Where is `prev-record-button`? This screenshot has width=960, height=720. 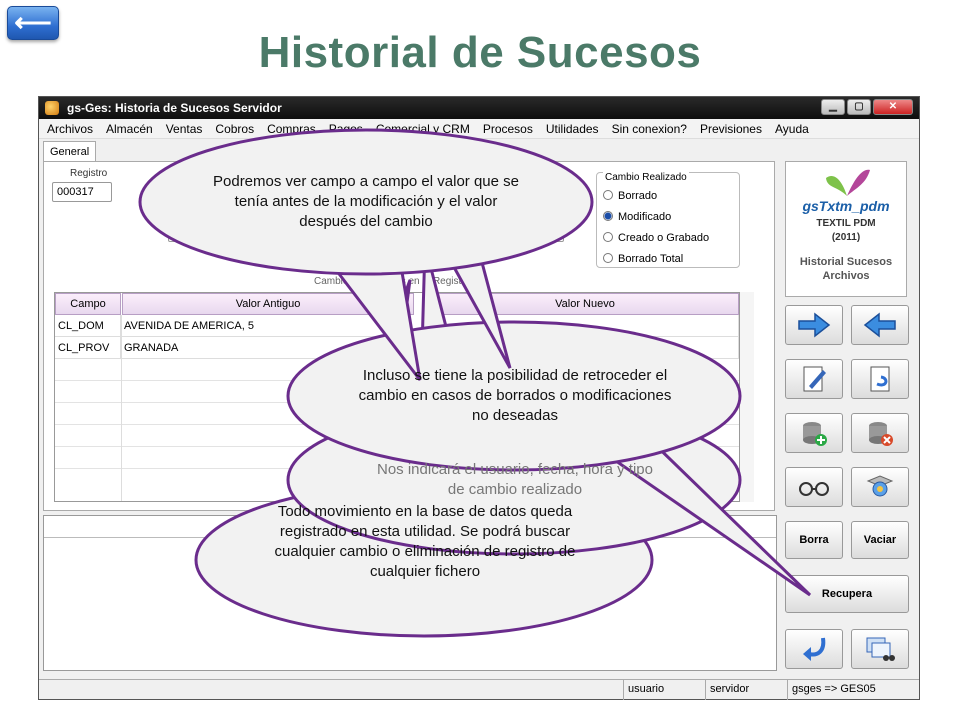 prev-record-button is located at coordinates (880, 325).